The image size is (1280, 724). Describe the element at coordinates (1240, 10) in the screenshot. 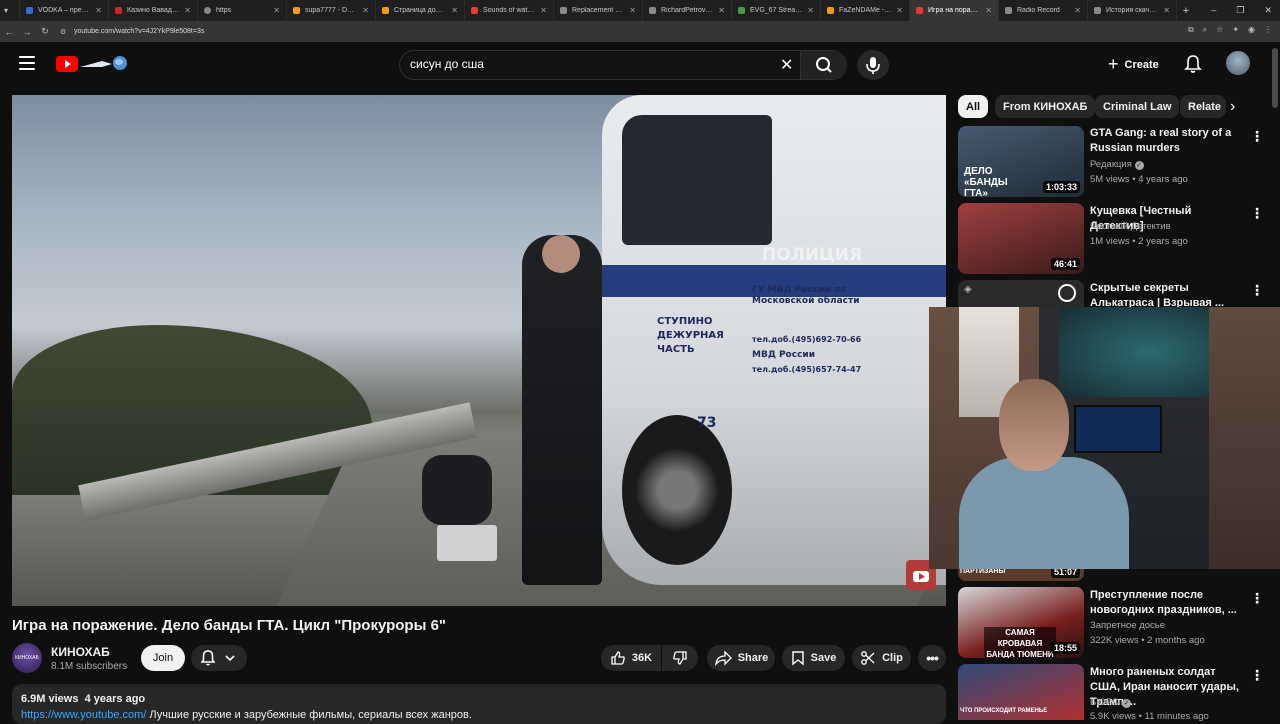

I see `restore-icon: ❐` at that location.